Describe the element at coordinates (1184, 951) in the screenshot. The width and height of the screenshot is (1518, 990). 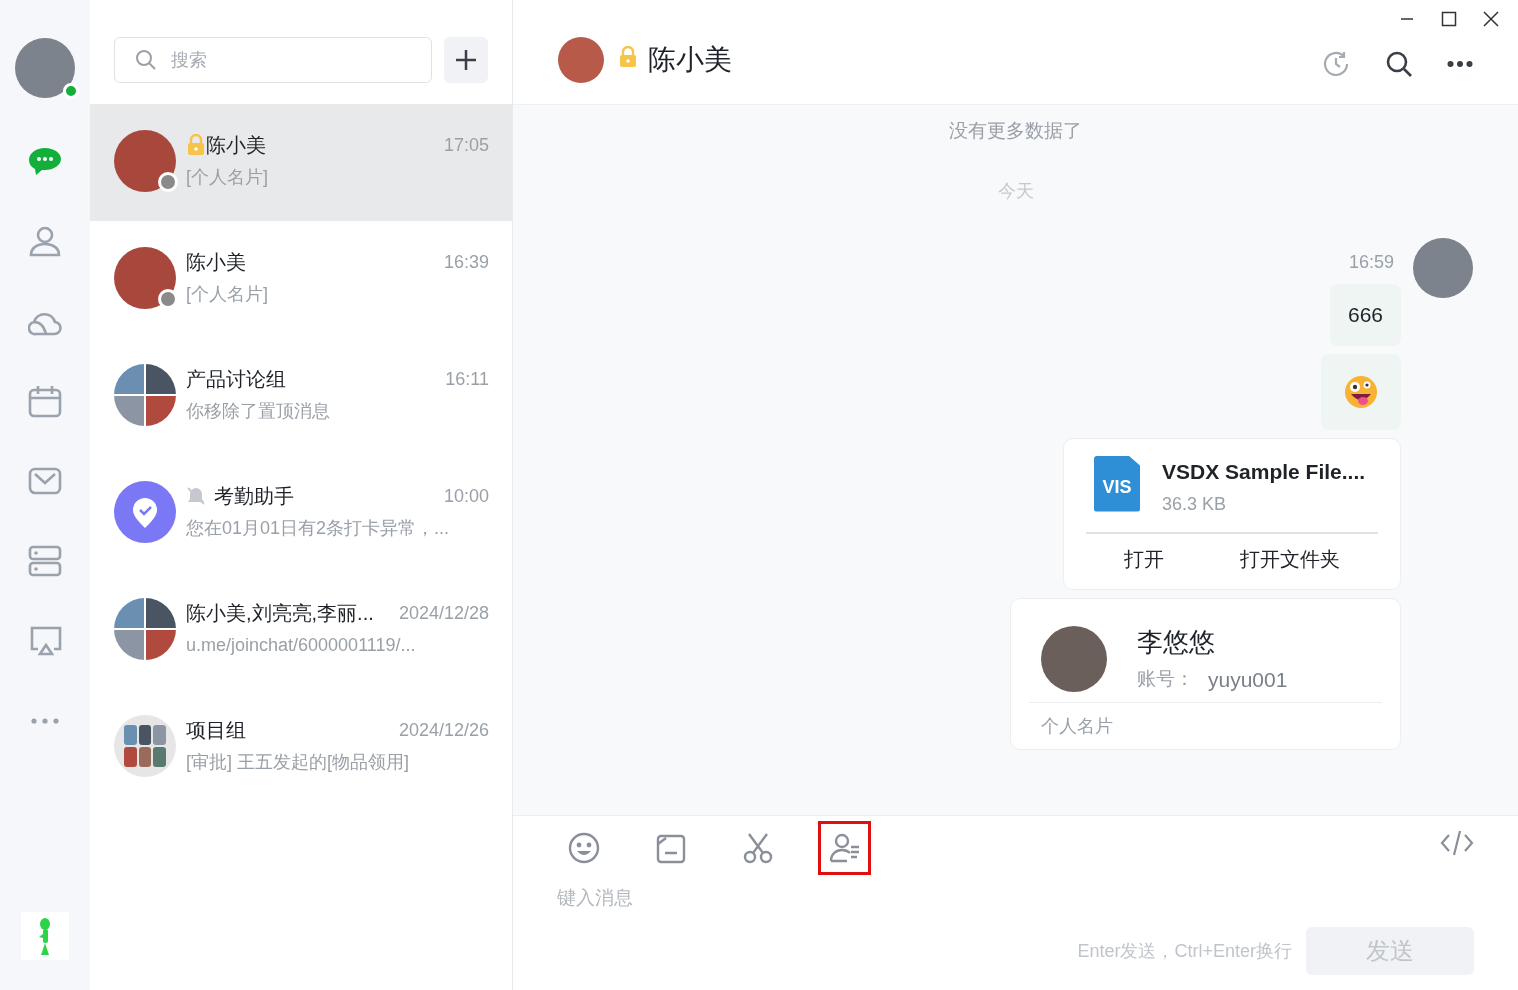
I see `shortcut-hint: Enter发送，Ctrl+Enter换行` at that location.